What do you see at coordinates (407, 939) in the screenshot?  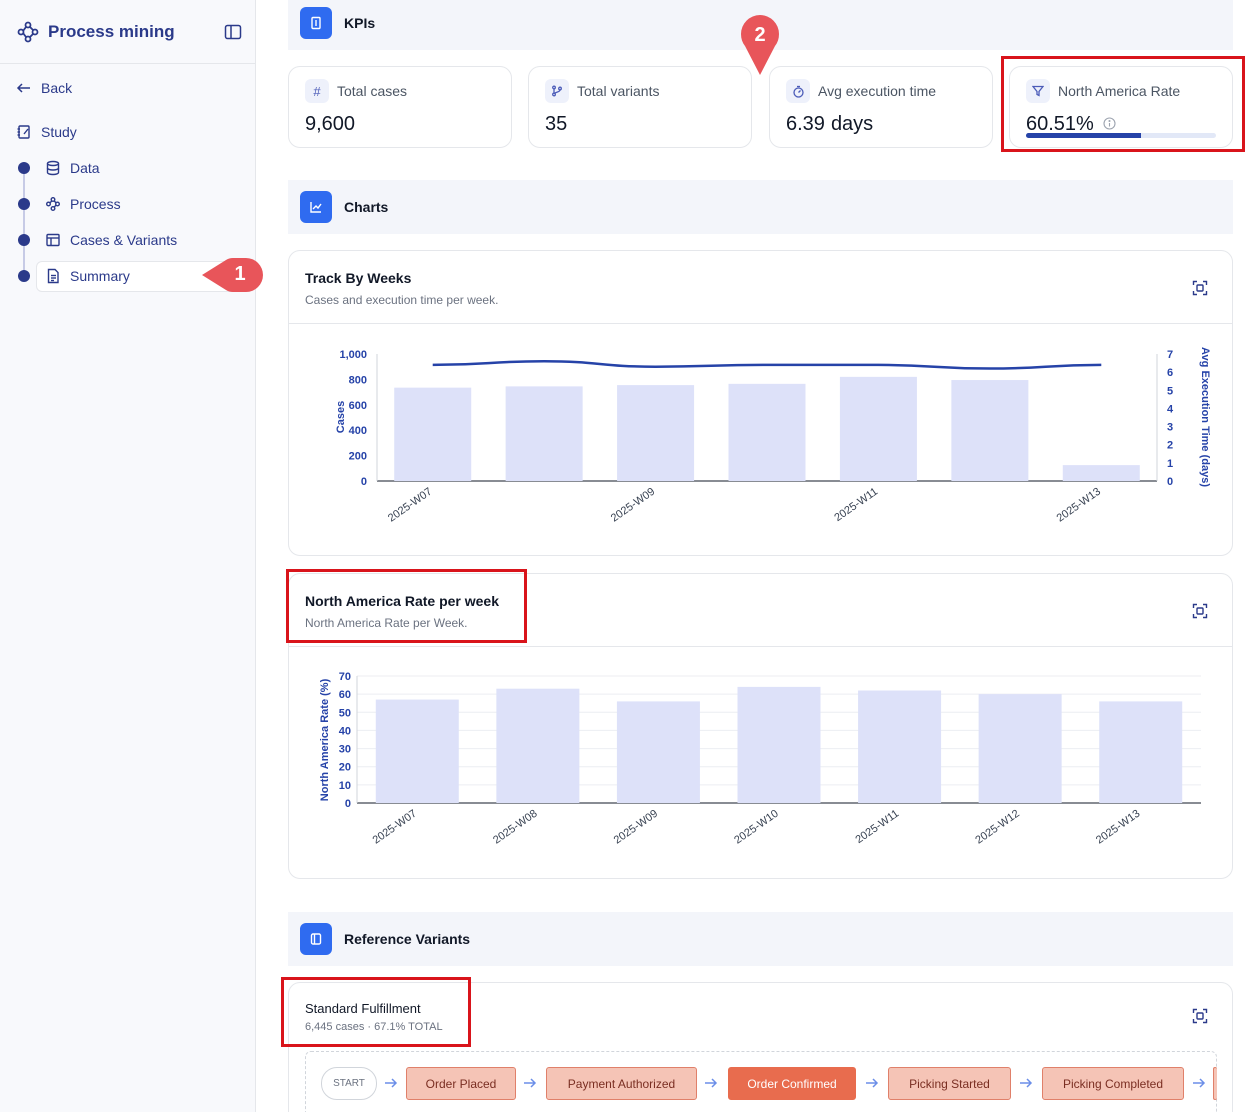 I see `section-title: Reference Variants` at bounding box center [407, 939].